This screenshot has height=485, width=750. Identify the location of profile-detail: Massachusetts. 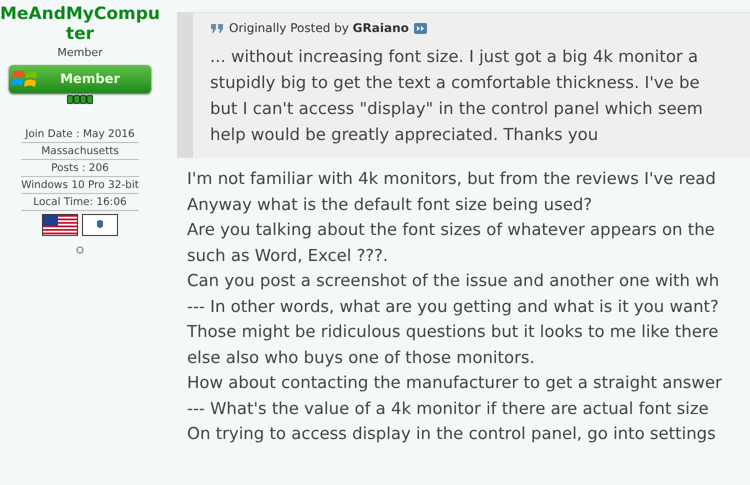
(80, 151).